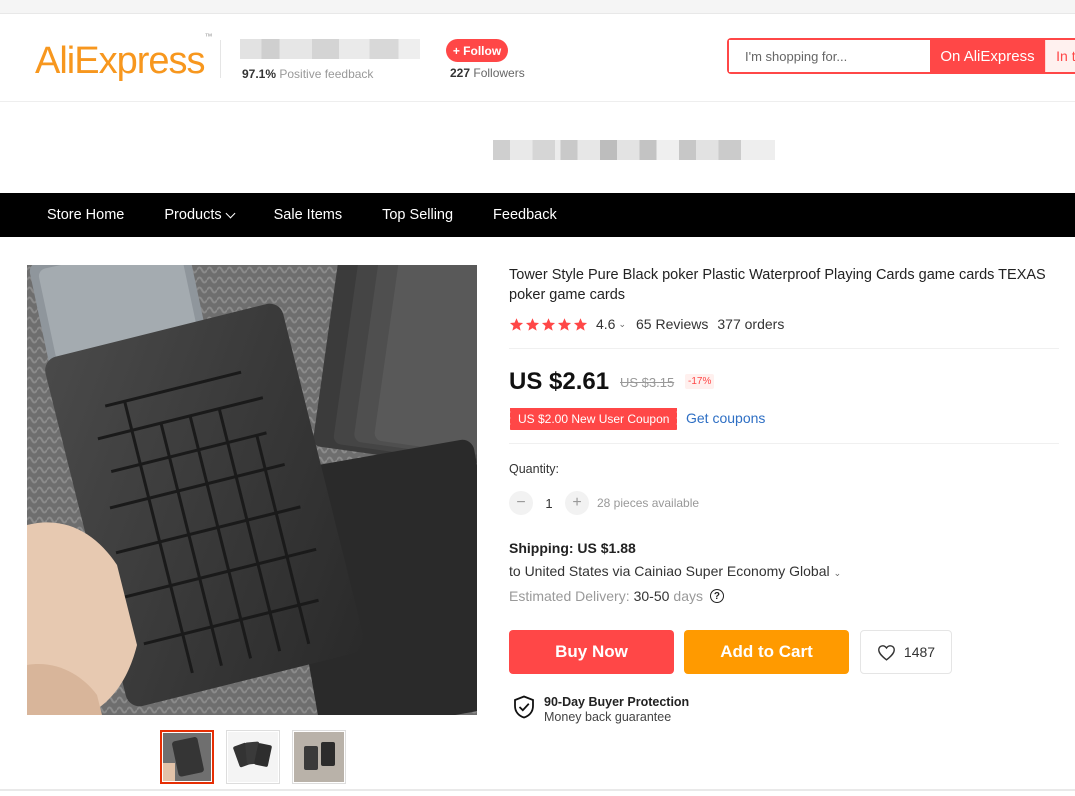  What do you see at coordinates (193, 215) in the screenshot?
I see `nav-products-label: Products` at bounding box center [193, 215].